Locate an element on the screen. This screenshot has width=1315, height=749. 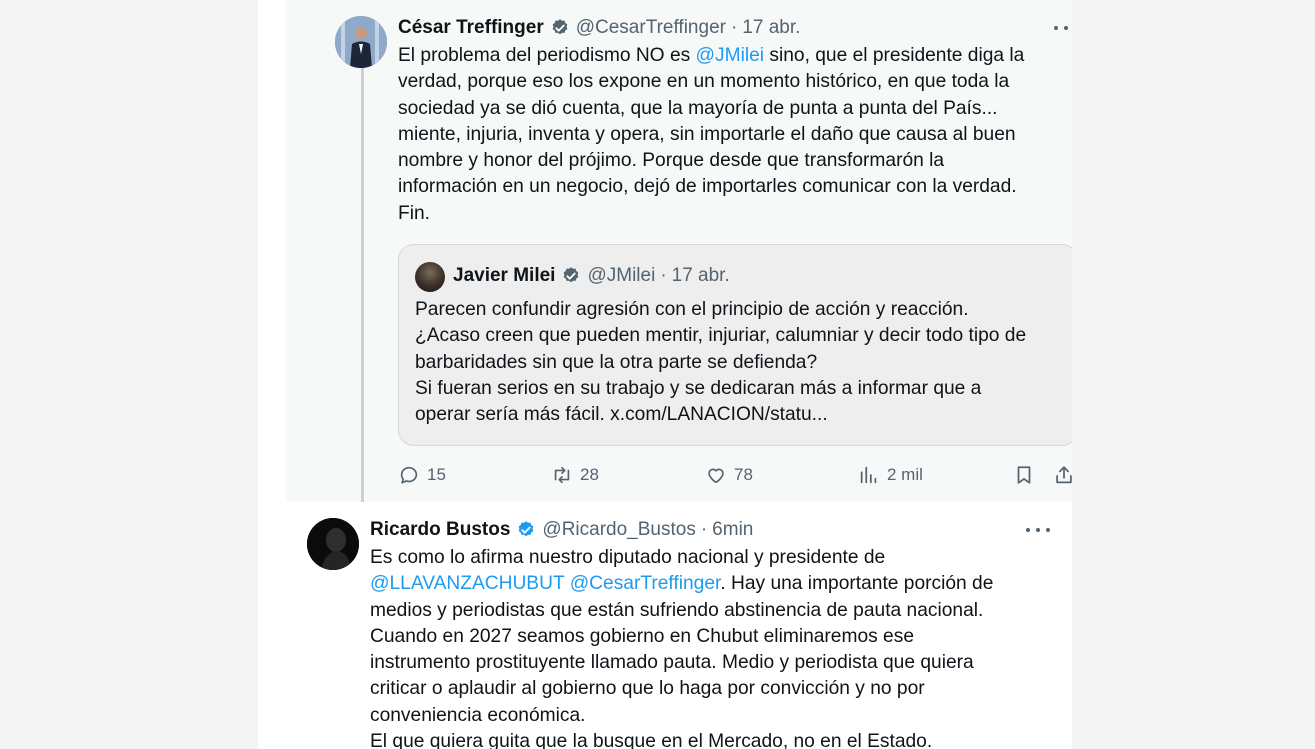
retweet-count: 28 is located at coordinates (589, 474).